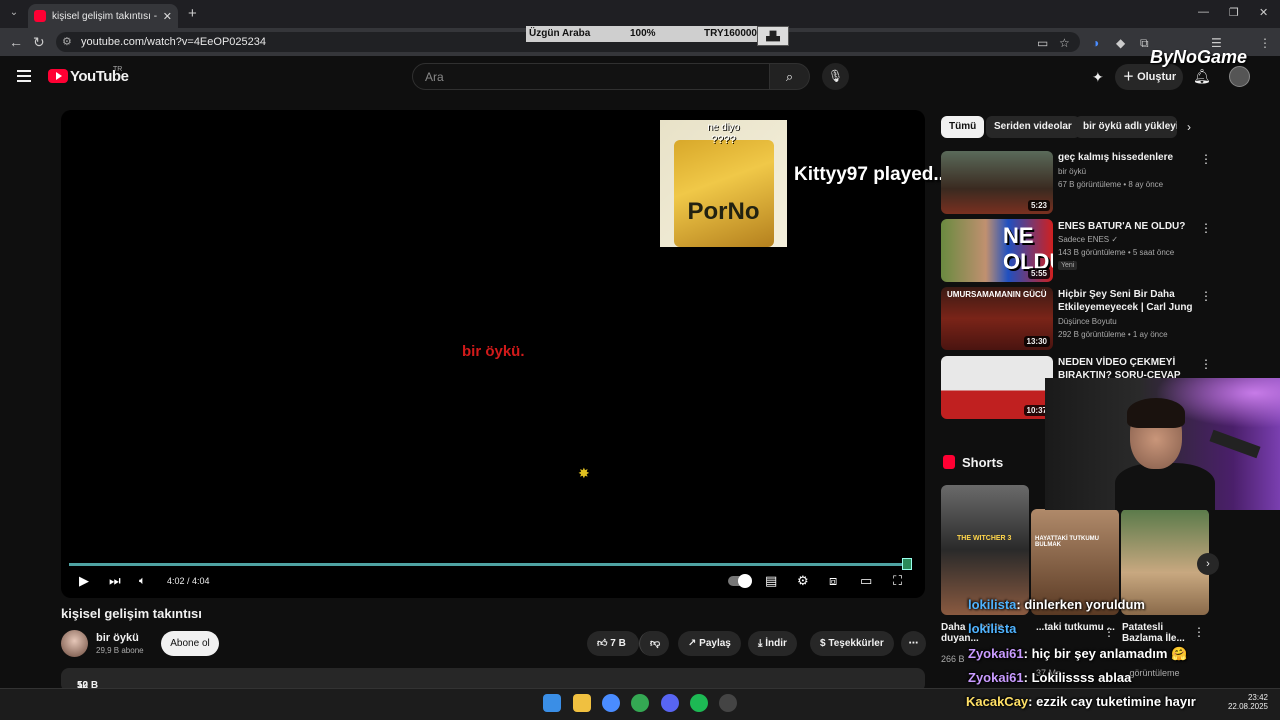  Describe the element at coordinates (1077, 677) in the screenshot. I see `chat-text: : Lokilissss ablaa` at that location.